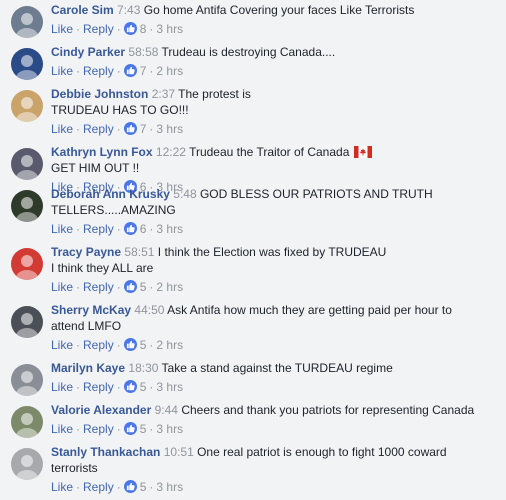 The image size is (506, 500). What do you see at coordinates (273, 468) in the screenshot?
I see `comment-line: terrorists` at bounding box center [273, 468].